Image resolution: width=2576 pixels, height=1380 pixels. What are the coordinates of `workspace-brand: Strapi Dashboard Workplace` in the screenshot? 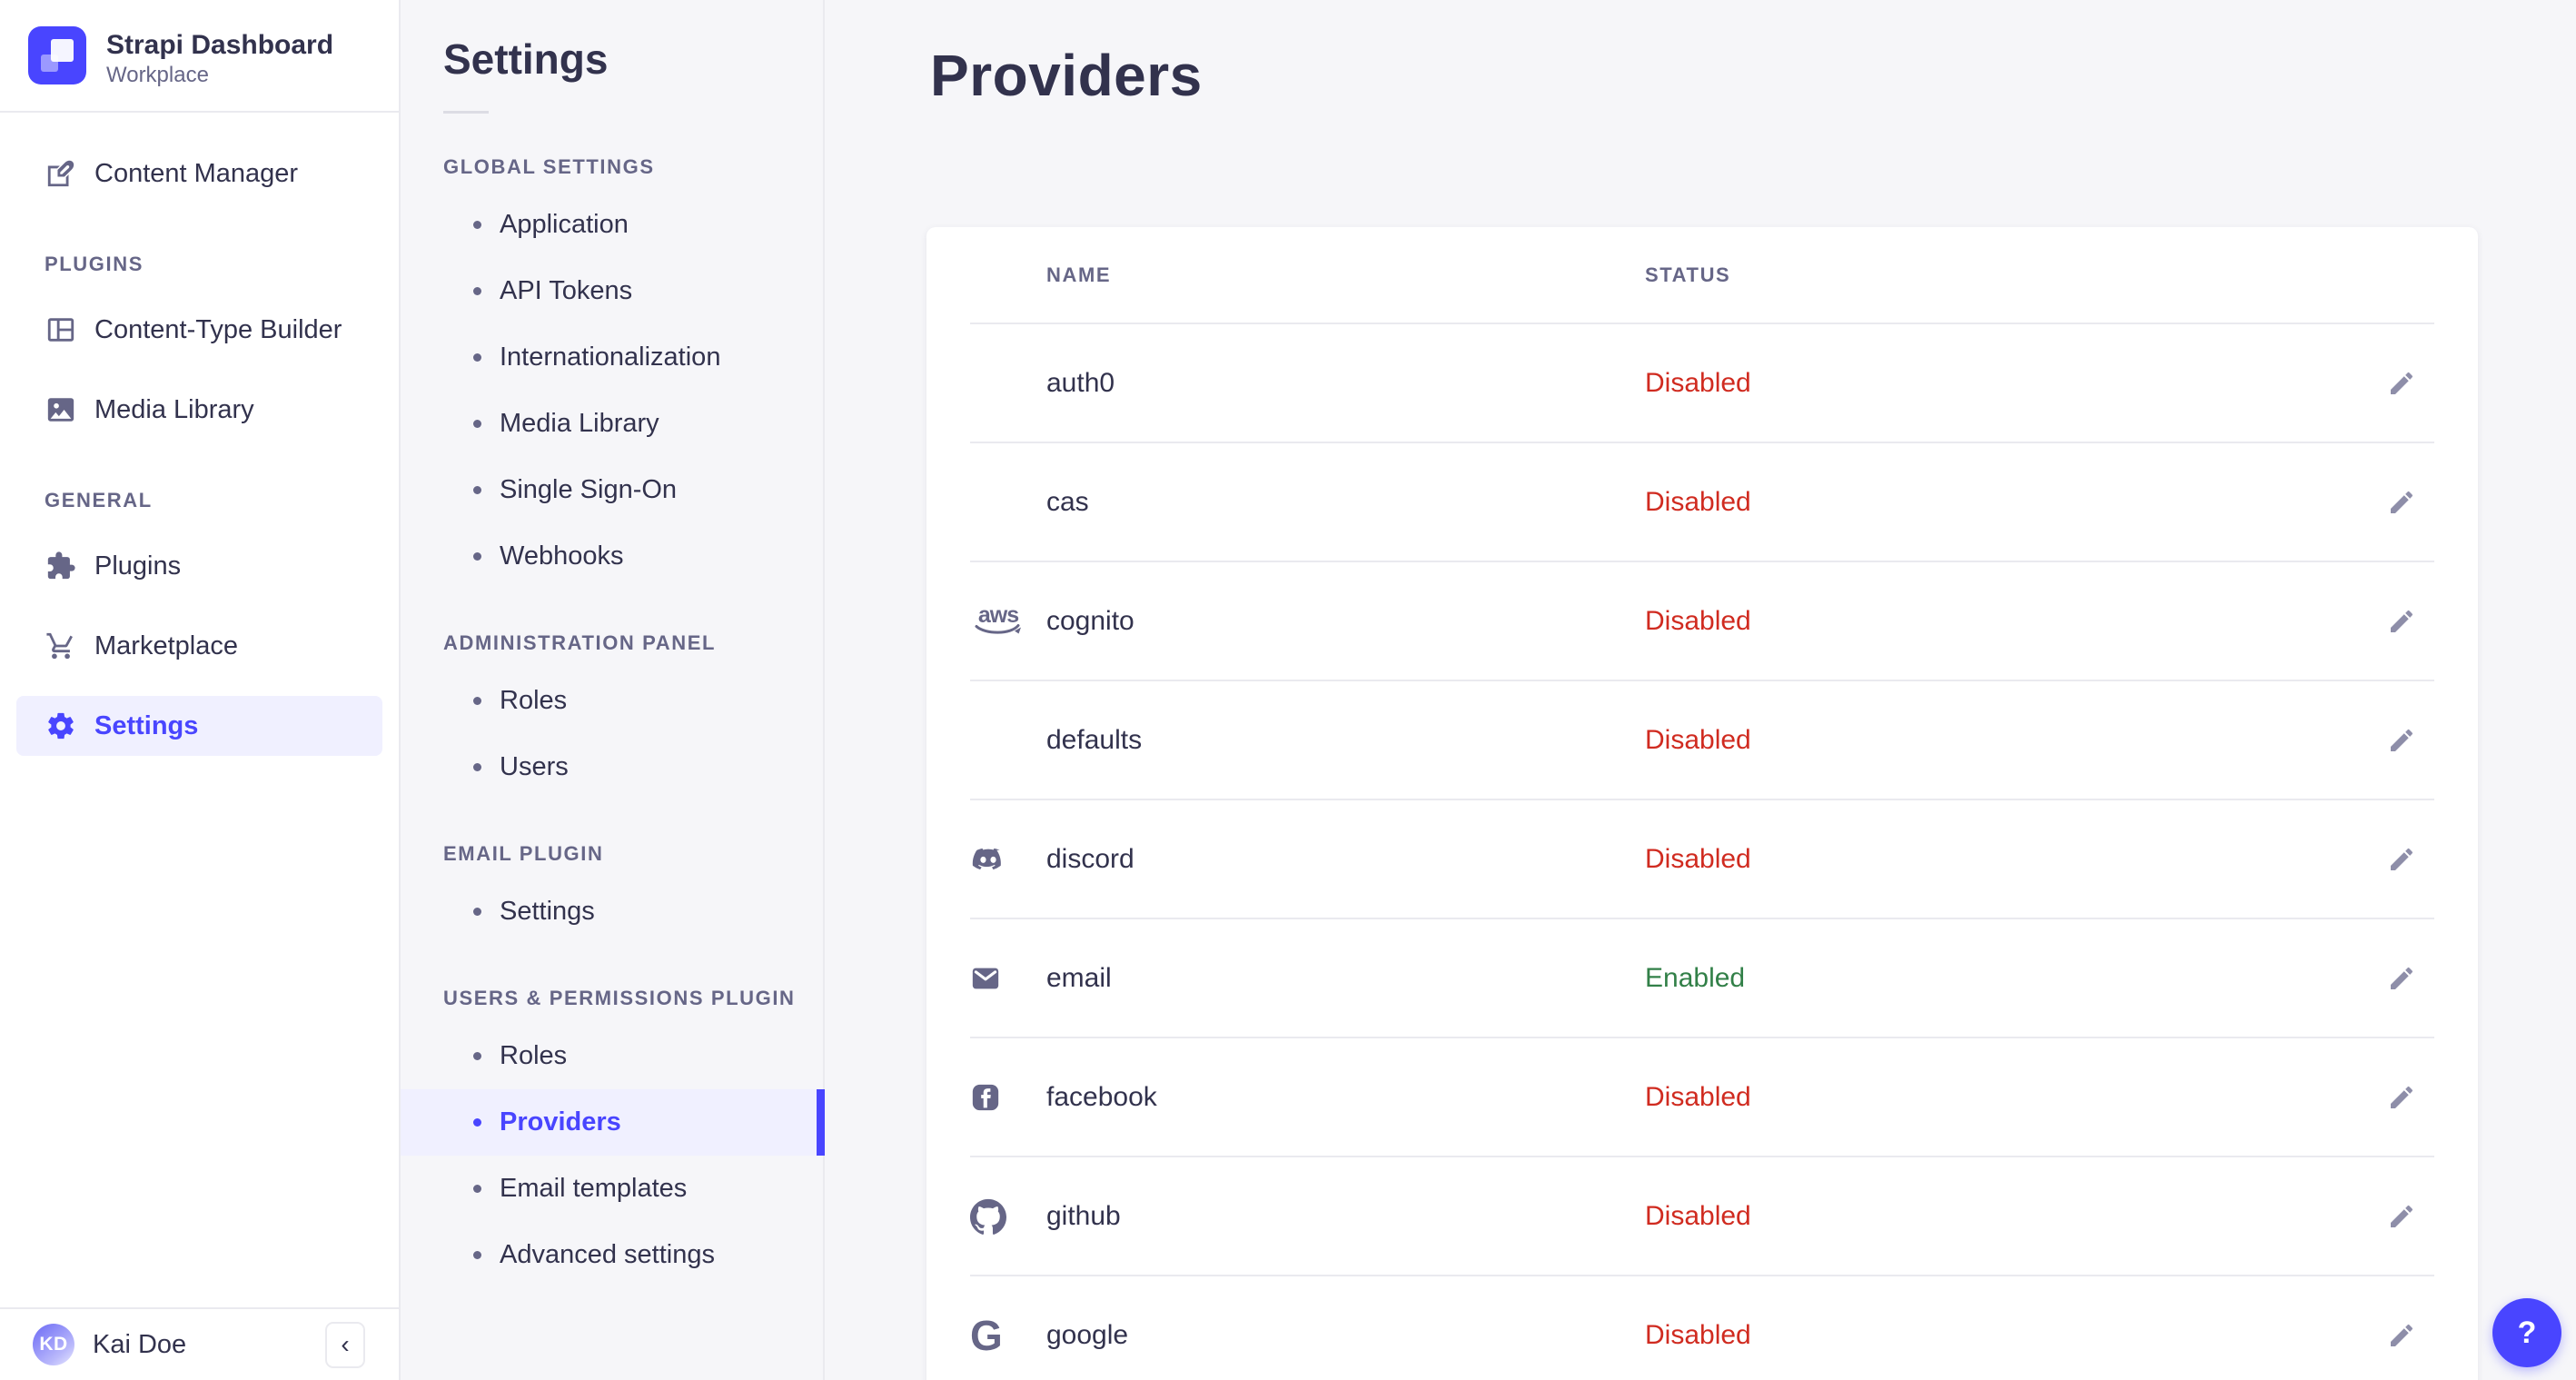 It's located at (199, 56).